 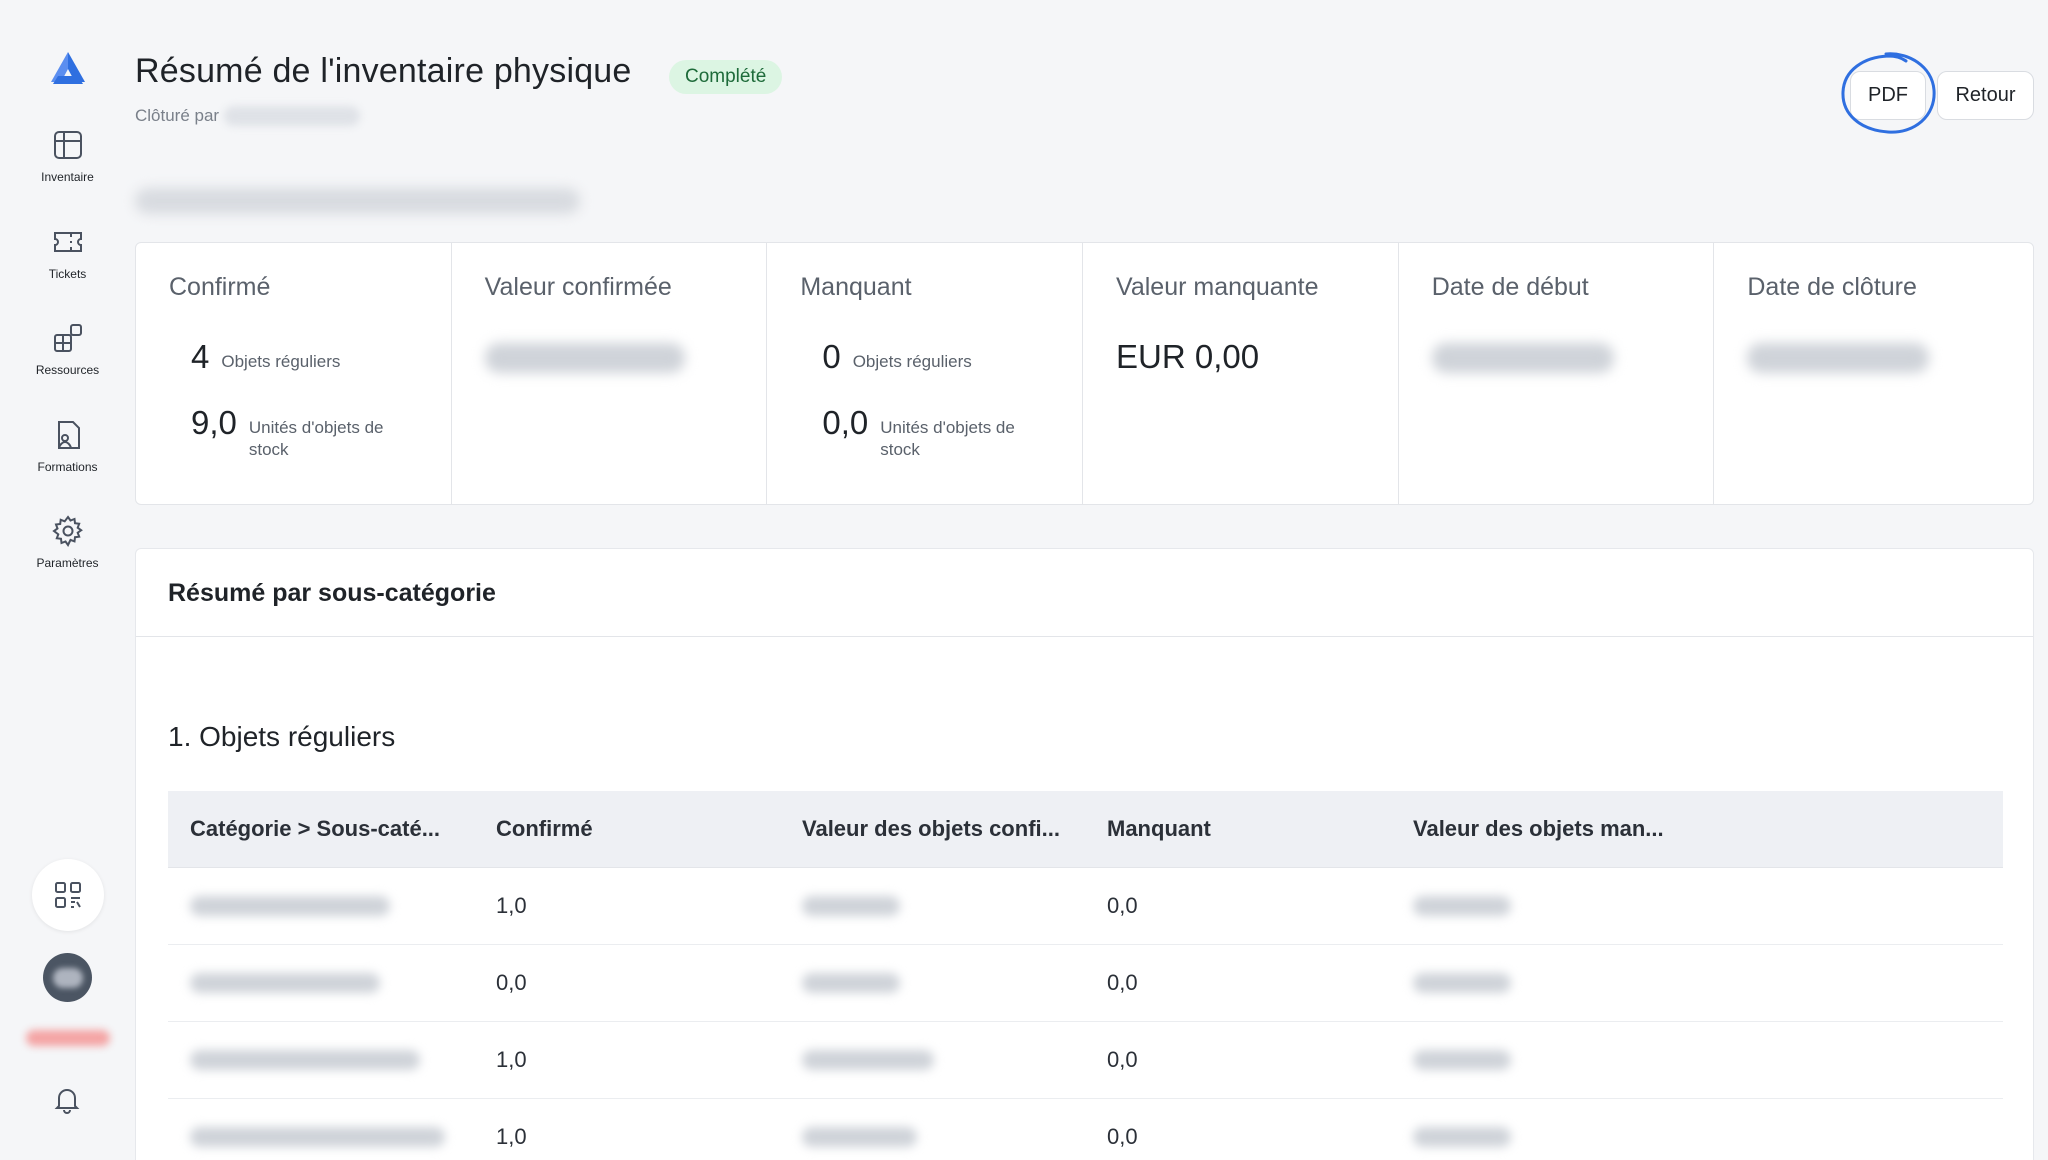 I want to click on sidebar-item-formations: Formations, so click(x=67, y=446).